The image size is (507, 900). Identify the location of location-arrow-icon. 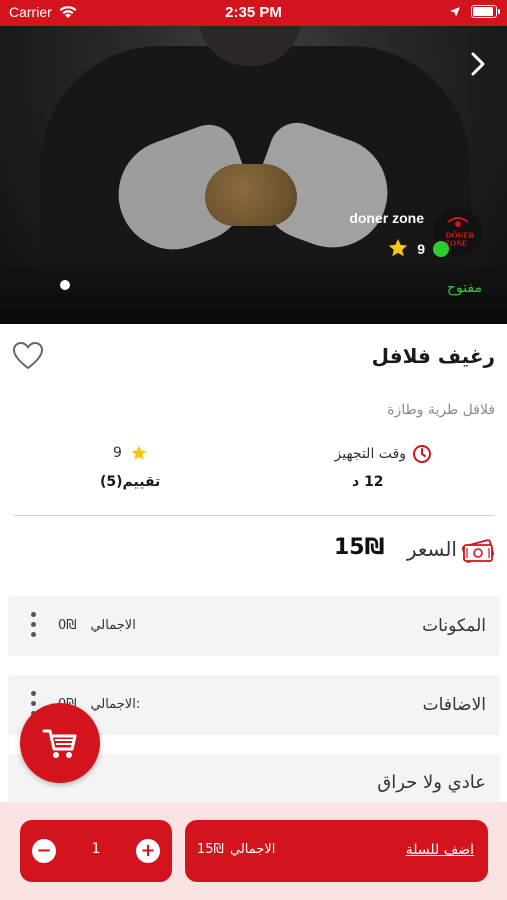
(455, 11).